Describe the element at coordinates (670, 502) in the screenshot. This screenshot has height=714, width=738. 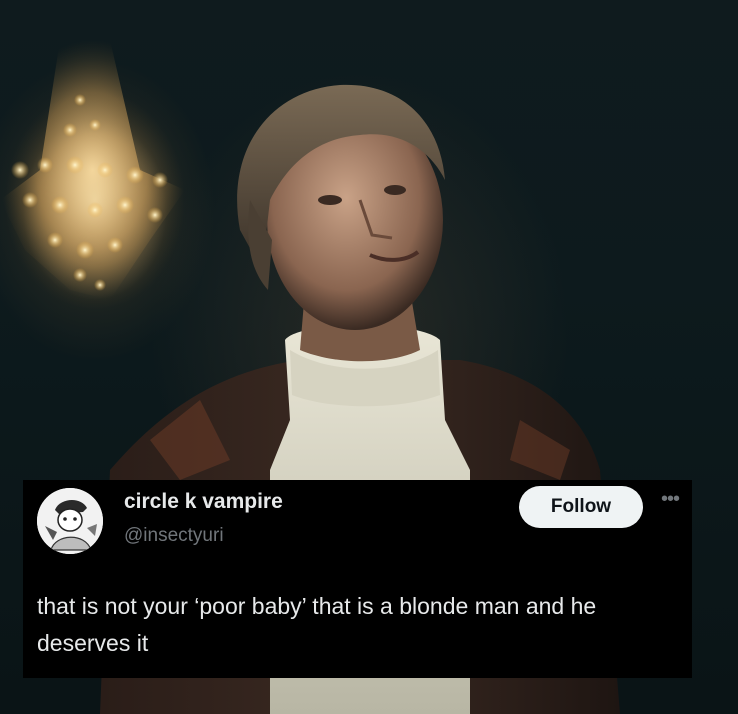
I see `more-horizontal-icon: •••` at that location.